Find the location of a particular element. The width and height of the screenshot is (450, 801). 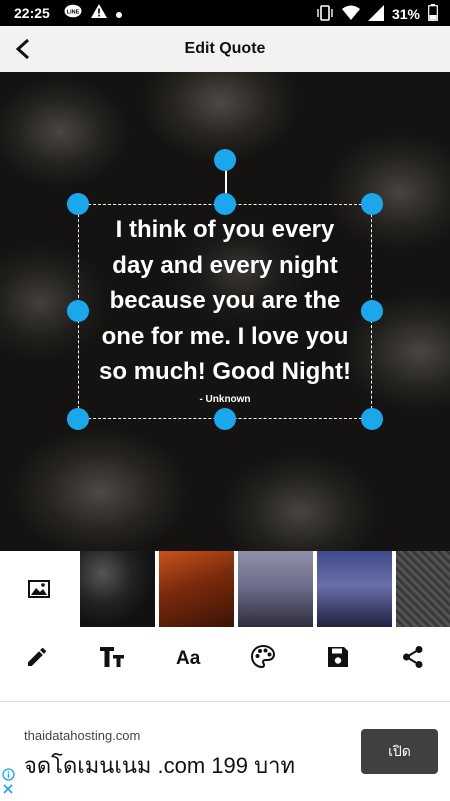

svg-text: LINE is located at coordinates (73, 13).